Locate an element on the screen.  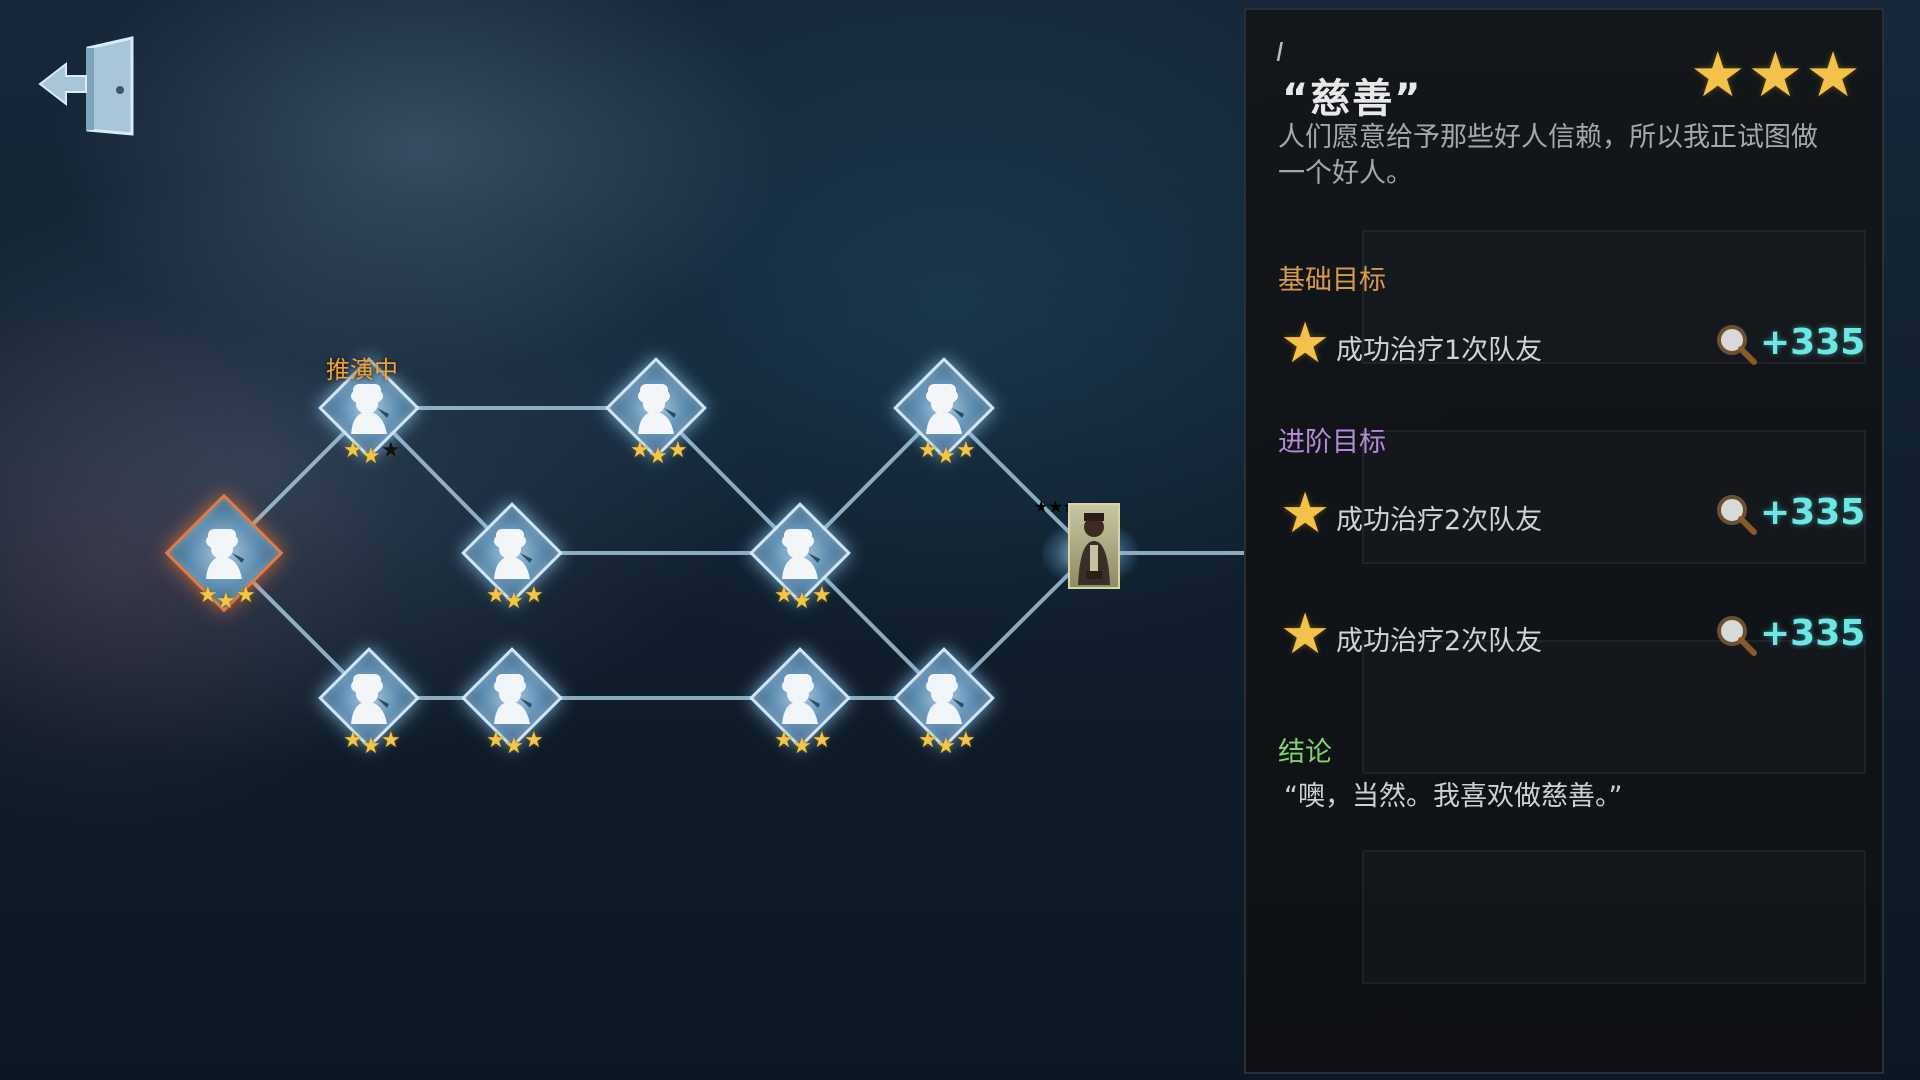
map-node-8: ★ ★ ★ is located at coordinates (512, 700).